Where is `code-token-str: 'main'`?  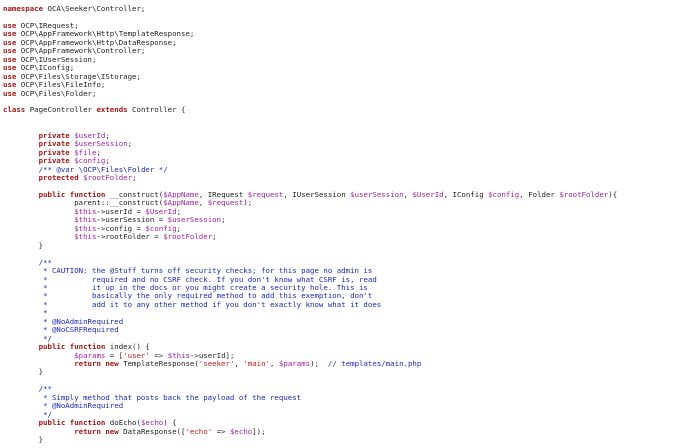 code-token-str: 'main' is located at coordinates (257, 364).